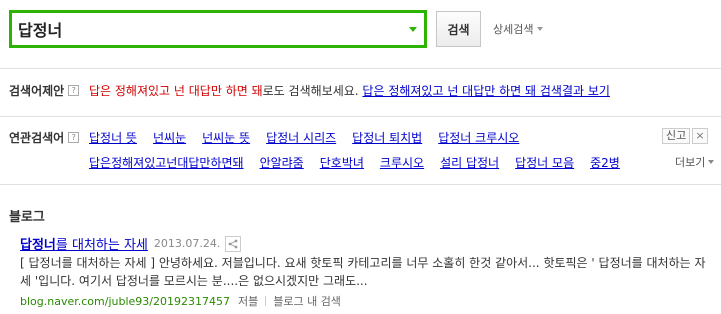 Image resolution: width=721 pixels, height=314 pixels. Describe the element at coordinates (690, 162) in the screenshot. I see `more-label: 더보기` at that location.